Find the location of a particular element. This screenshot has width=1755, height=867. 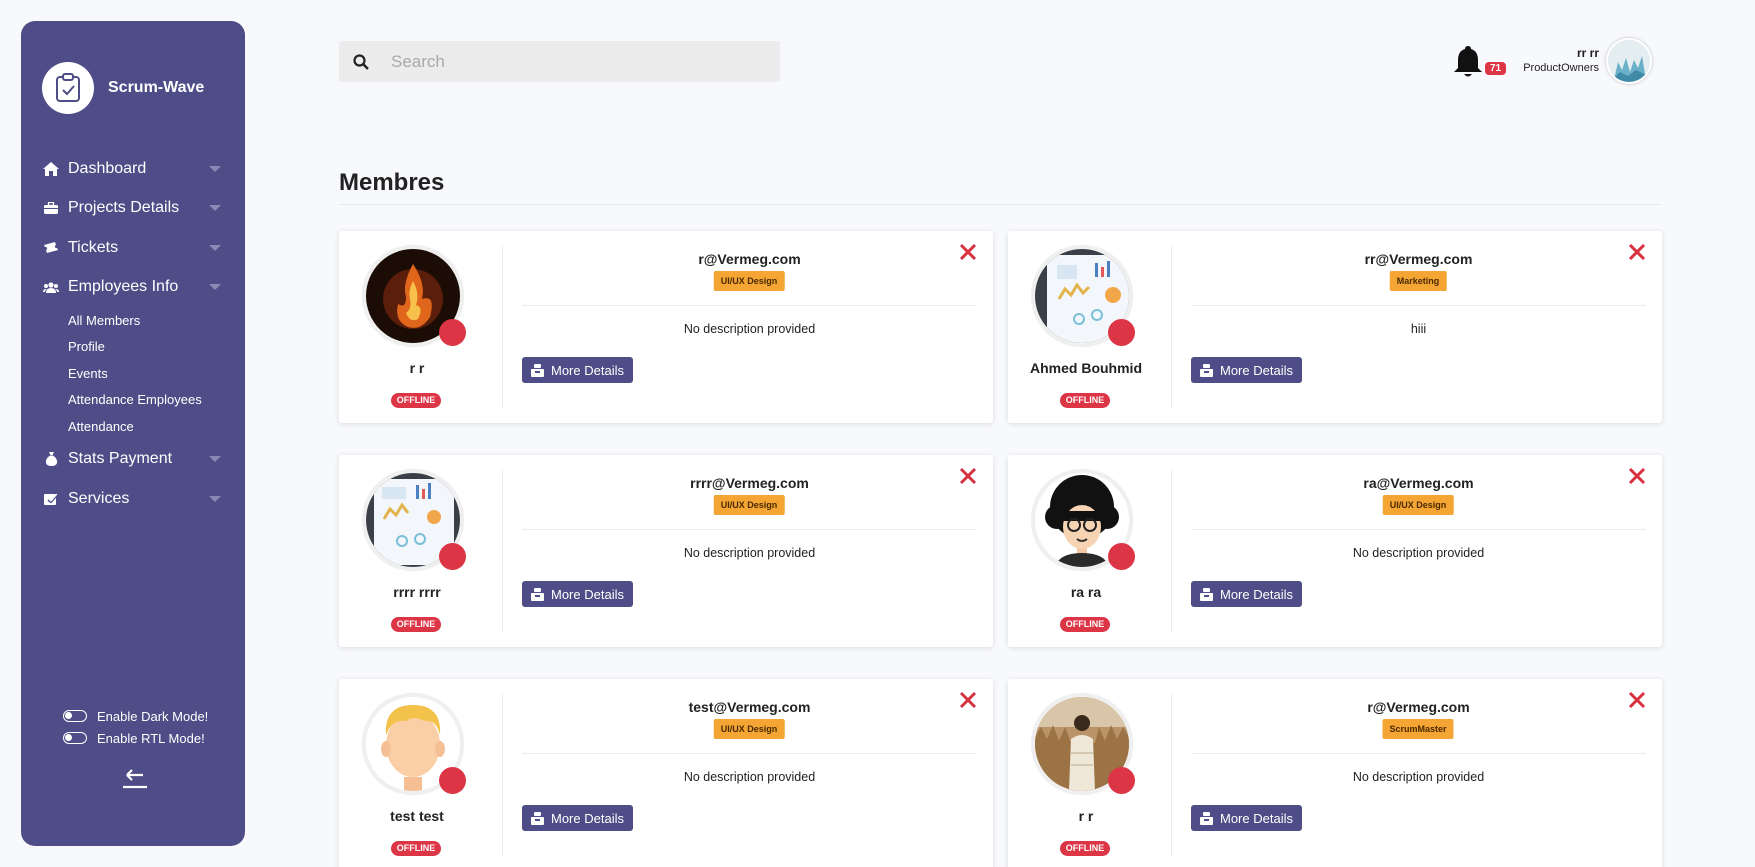

search-bar is located at coordinates (559, 61).